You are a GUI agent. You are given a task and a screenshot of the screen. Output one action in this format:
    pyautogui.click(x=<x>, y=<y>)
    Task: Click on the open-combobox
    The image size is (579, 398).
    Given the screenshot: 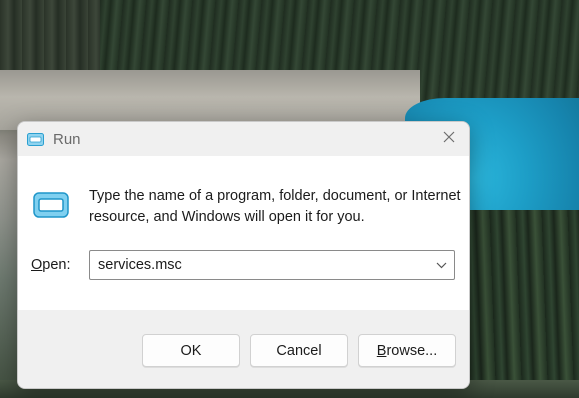 What is the action you would take?
    pyautogui.click(x=272, y=265)
    